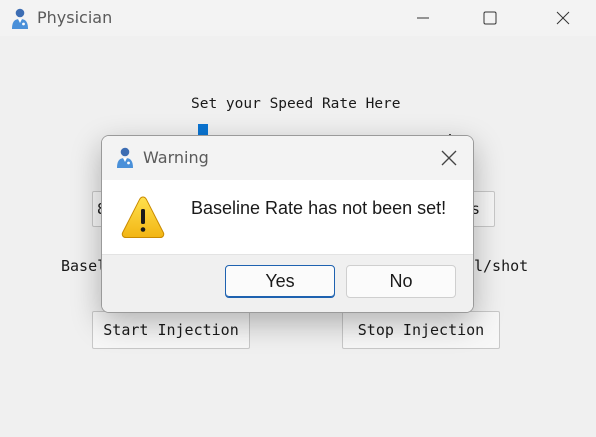 The image size is (596, 437). Describe the element at coordinates (280, 281) in the screenshot. I see `yes-button: Yes` at that location.